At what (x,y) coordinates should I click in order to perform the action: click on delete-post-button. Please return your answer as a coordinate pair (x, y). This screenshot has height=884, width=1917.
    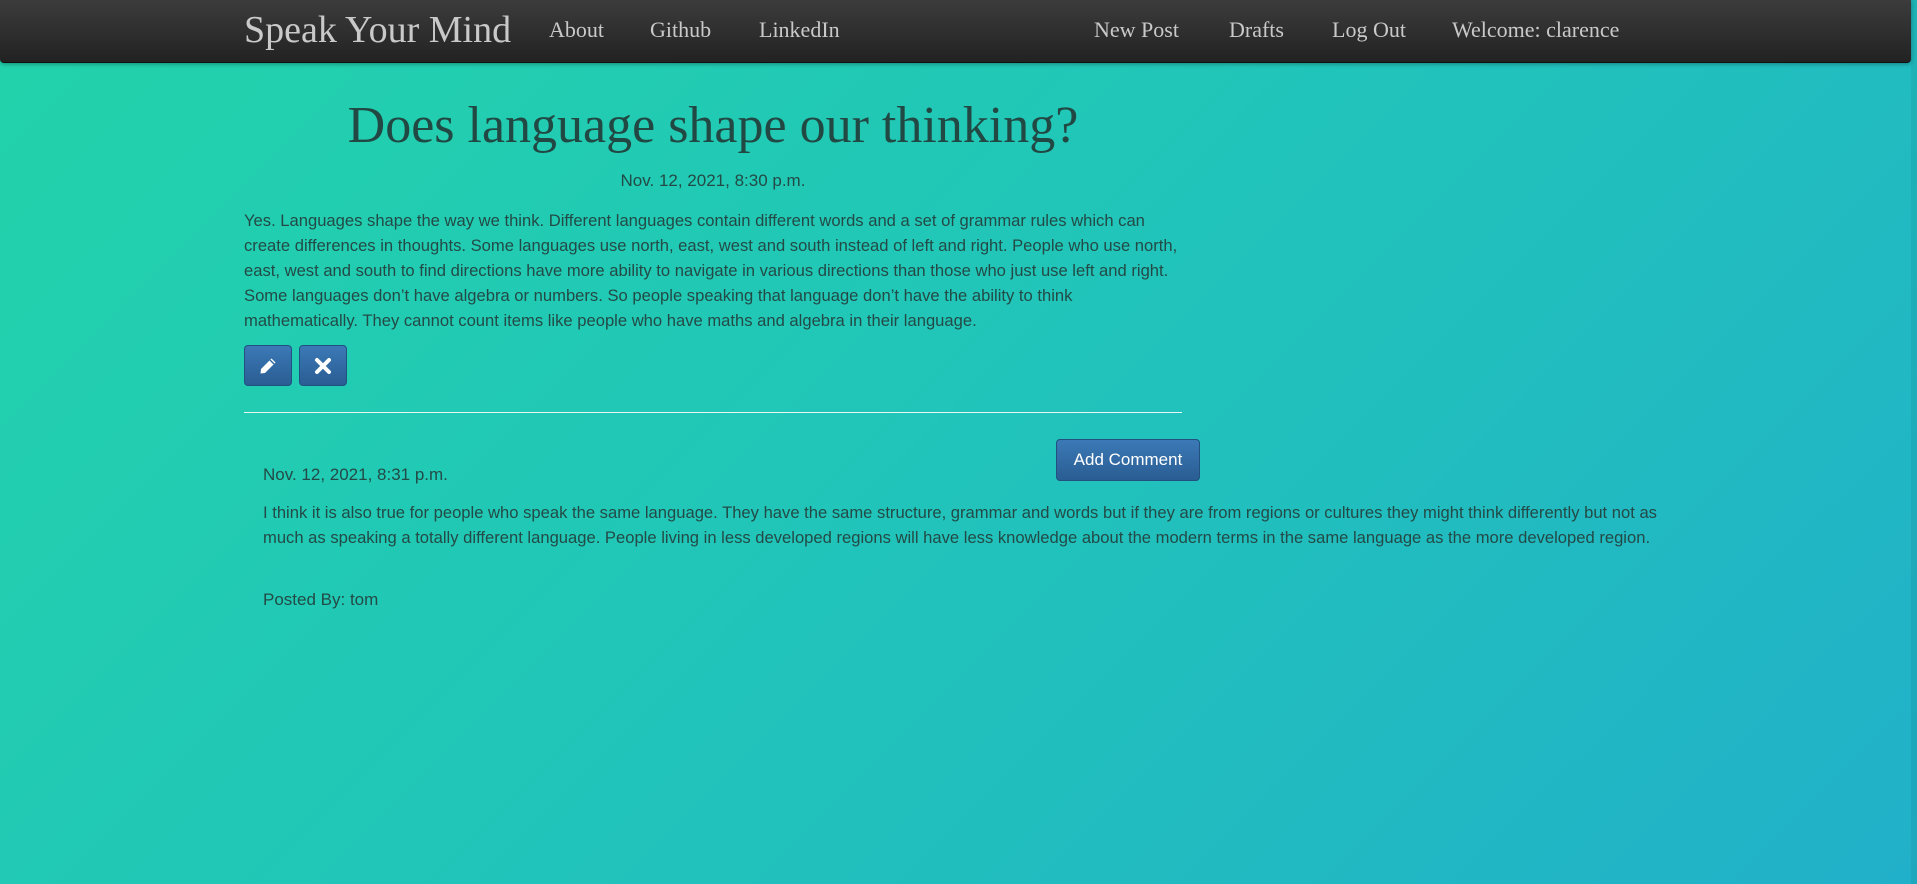
    Looking at the image, I should click on (323, 365).